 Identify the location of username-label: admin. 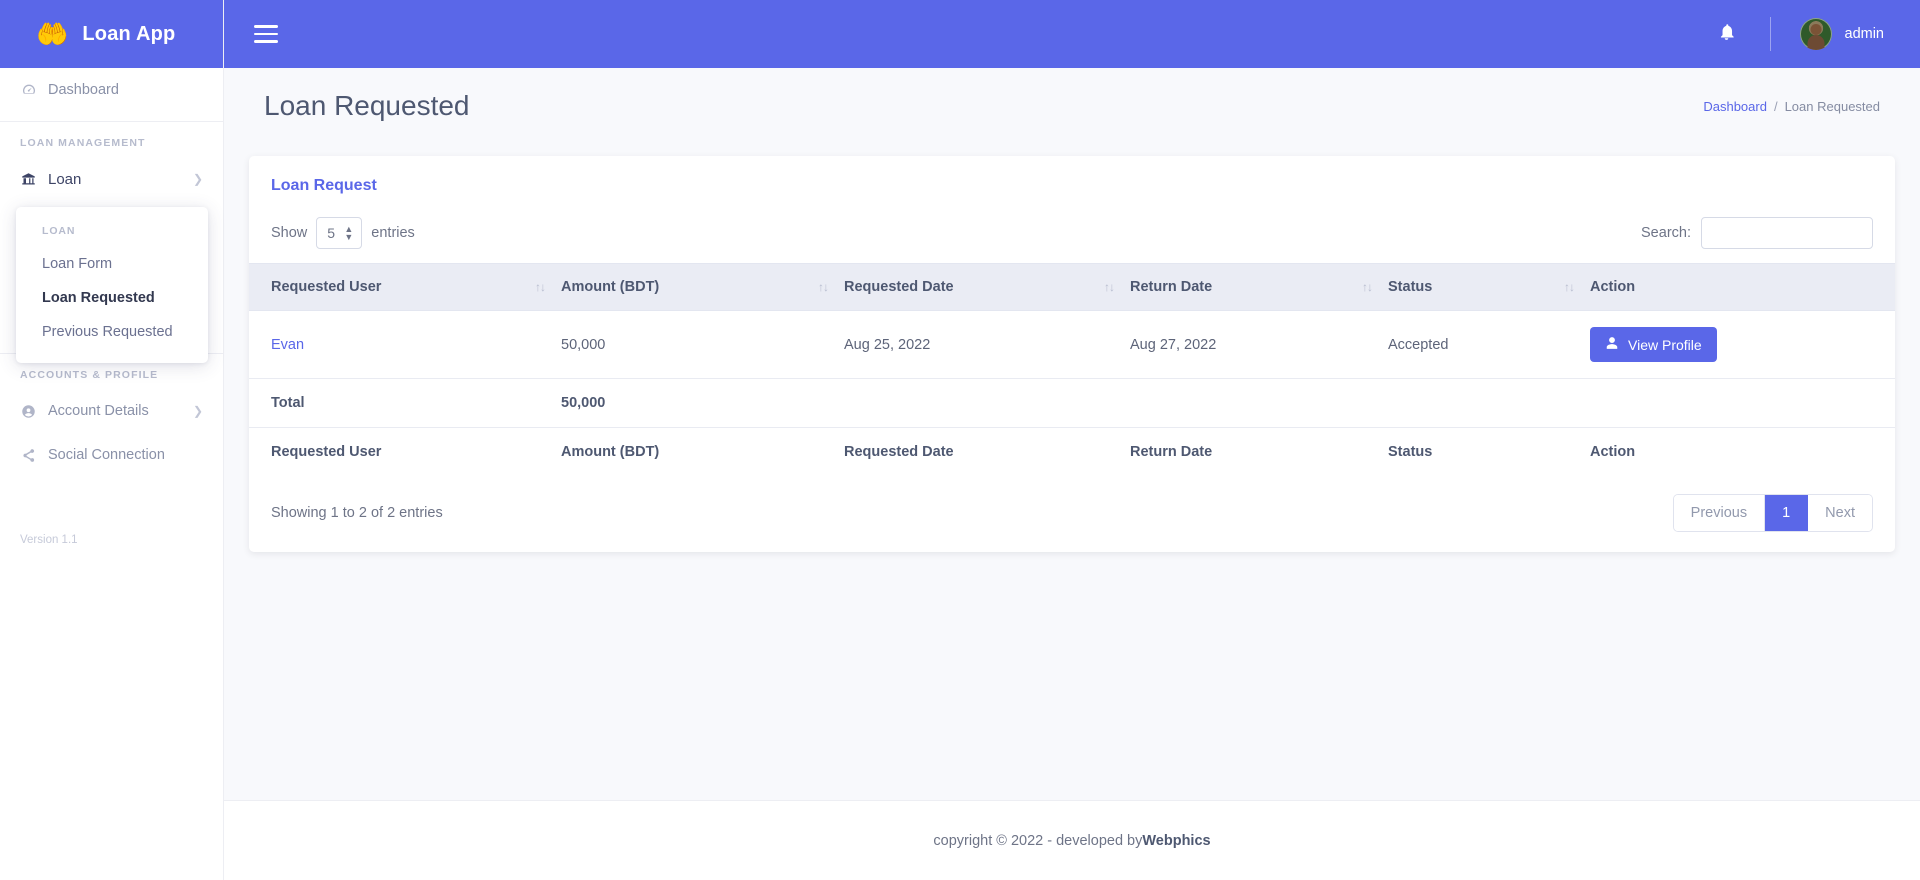
(1864, 34).